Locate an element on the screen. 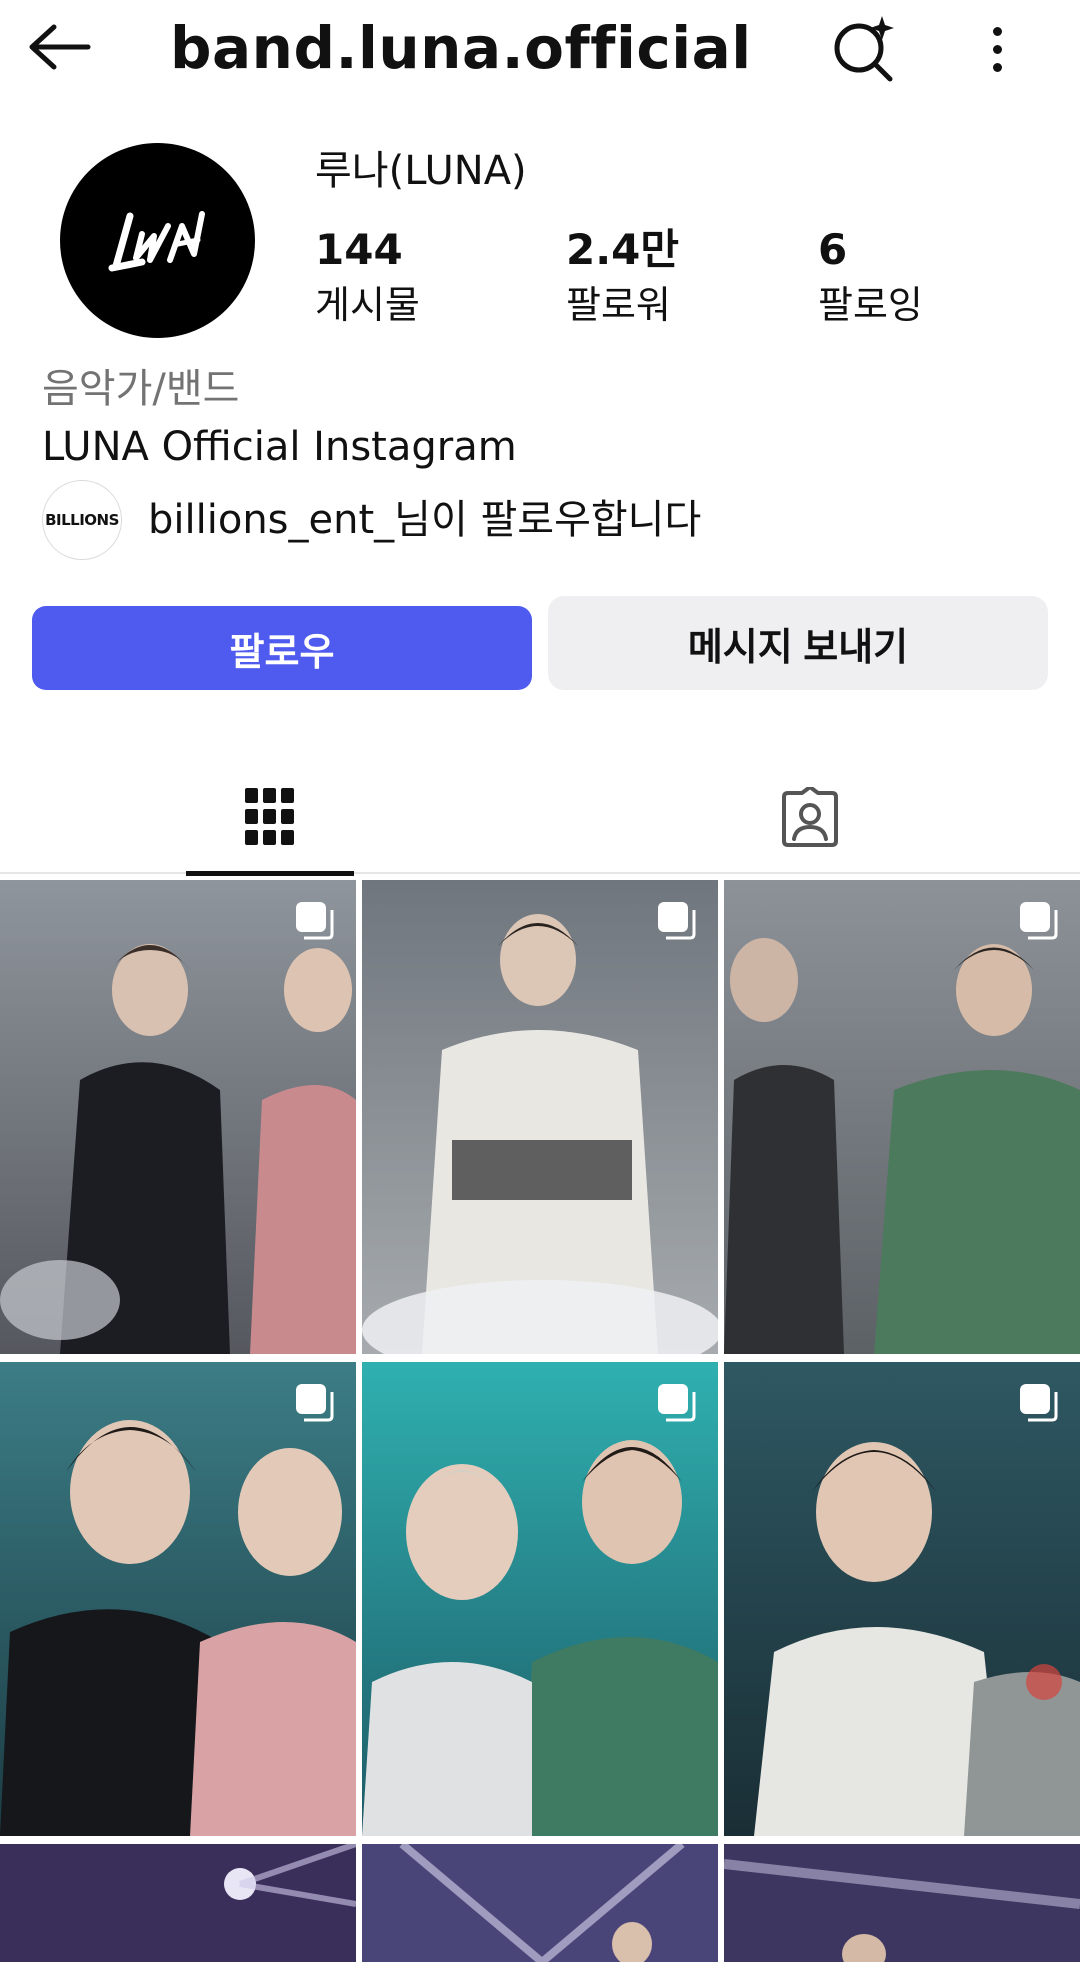 Image resolution: width=1080 pixels, height=1962 pixels. top-bar: band.luna.official is located at coordinates (540, 48).